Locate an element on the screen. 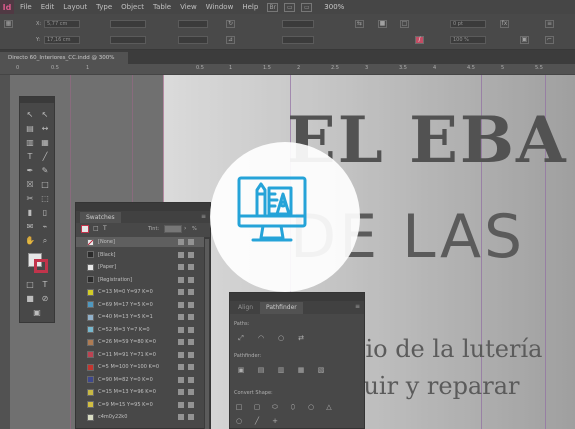  swatch-row: c4m0y22k0 is located at coordinates (140, 417).